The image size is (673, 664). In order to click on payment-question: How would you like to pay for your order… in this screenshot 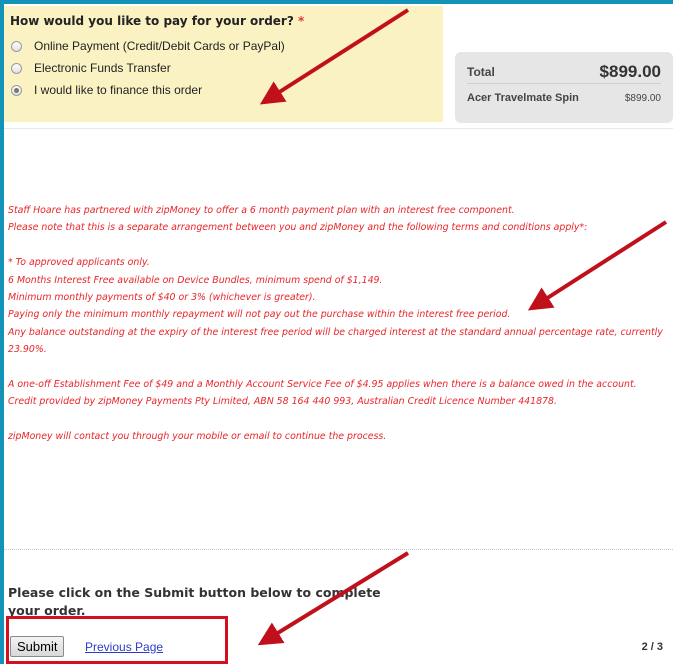, I will do `click(223, 21)`.